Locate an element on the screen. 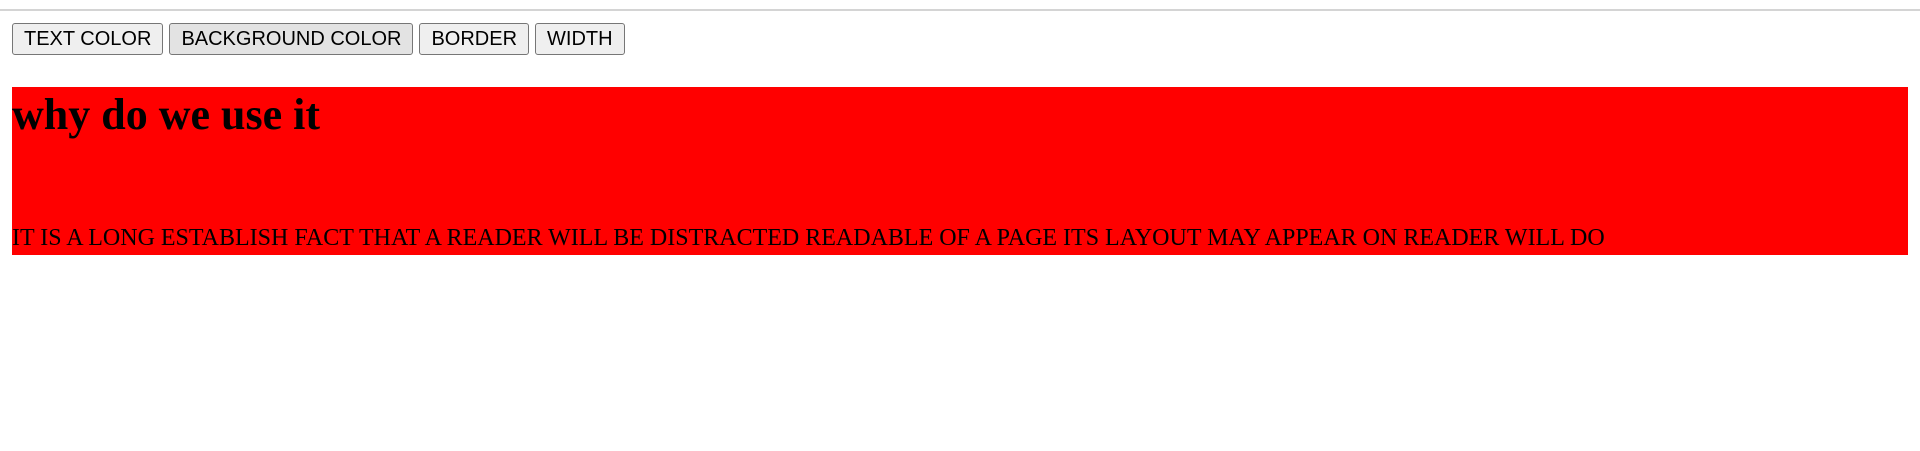 The image size is (1920, 451). width-button: WIDTH is located at coordinates (580, 39).